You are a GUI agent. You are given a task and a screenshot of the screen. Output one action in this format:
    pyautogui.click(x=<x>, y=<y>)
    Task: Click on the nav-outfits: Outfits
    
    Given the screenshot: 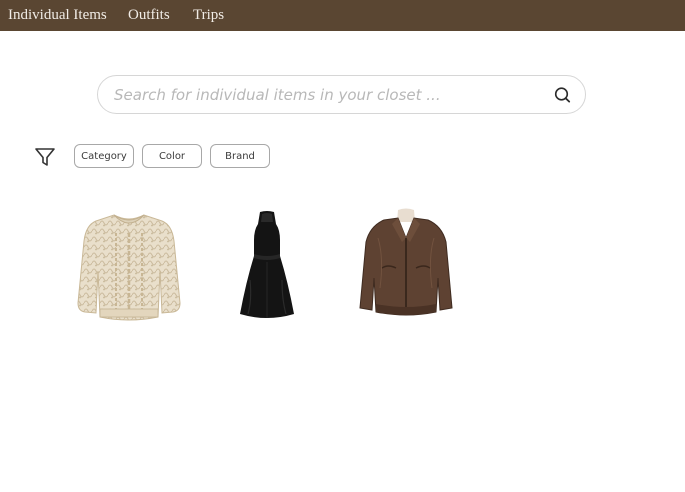 What is the action you would take?
    pyautogui.click(x=149, y=15)
    